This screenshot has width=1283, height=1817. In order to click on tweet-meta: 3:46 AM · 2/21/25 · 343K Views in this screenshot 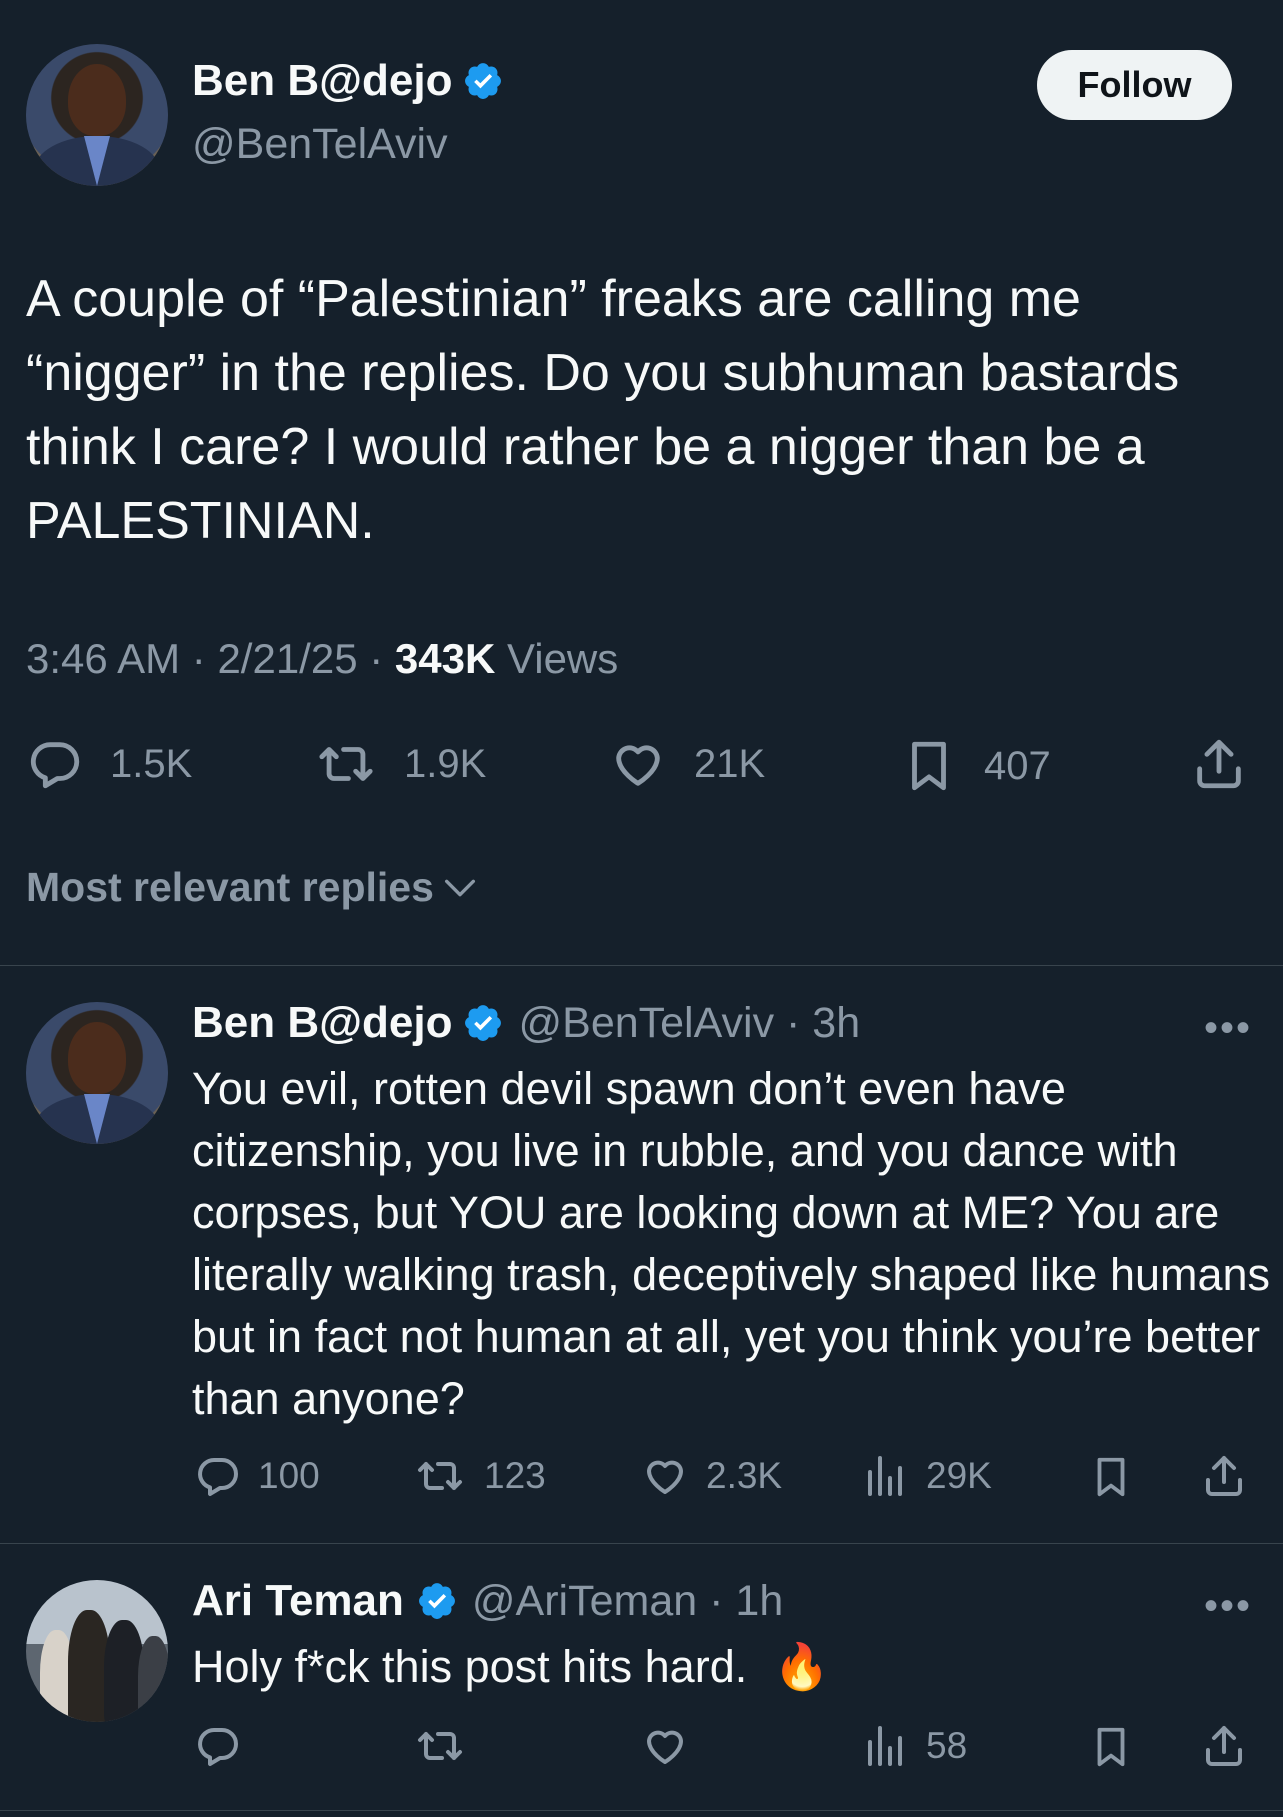, I will do `click(322, 658)`.